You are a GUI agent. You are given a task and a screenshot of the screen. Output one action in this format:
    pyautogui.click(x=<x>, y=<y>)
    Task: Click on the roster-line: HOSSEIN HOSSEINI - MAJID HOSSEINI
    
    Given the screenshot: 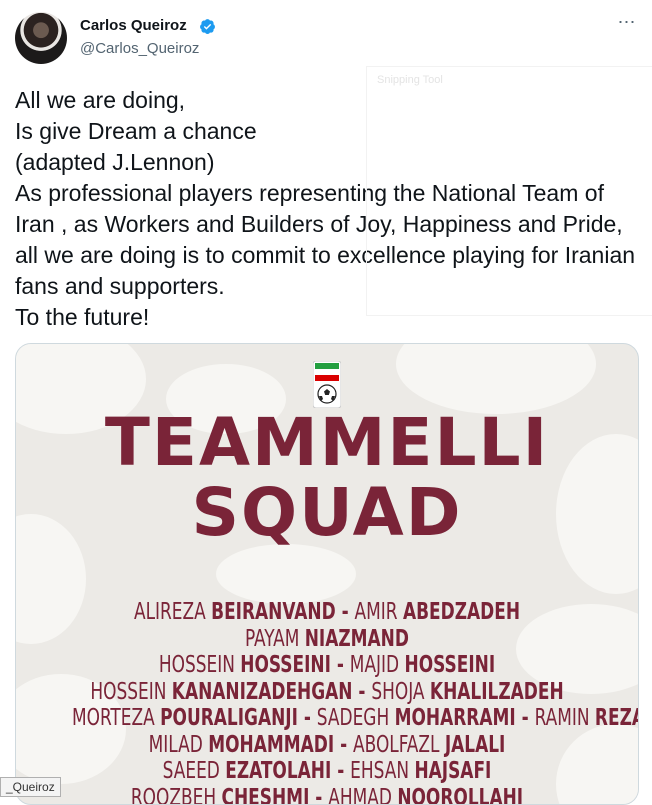 What is the action you would take?
    pyautogui.click(x=327, y=665)
    